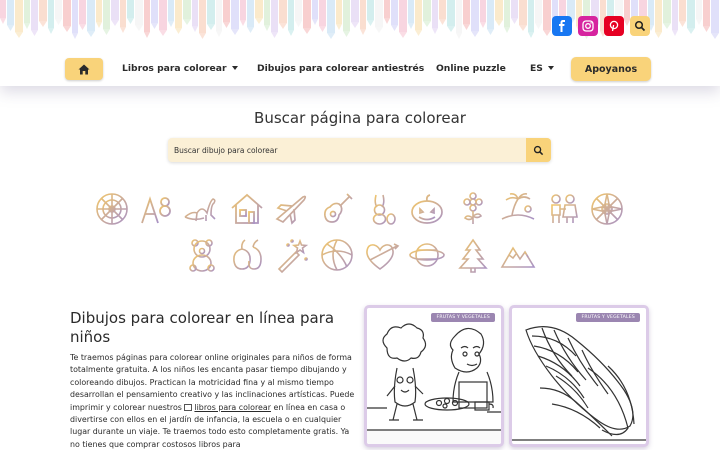  Describe the element at coordinates (382, 255) in the screenshot. I see `hearts-icon` at that location.